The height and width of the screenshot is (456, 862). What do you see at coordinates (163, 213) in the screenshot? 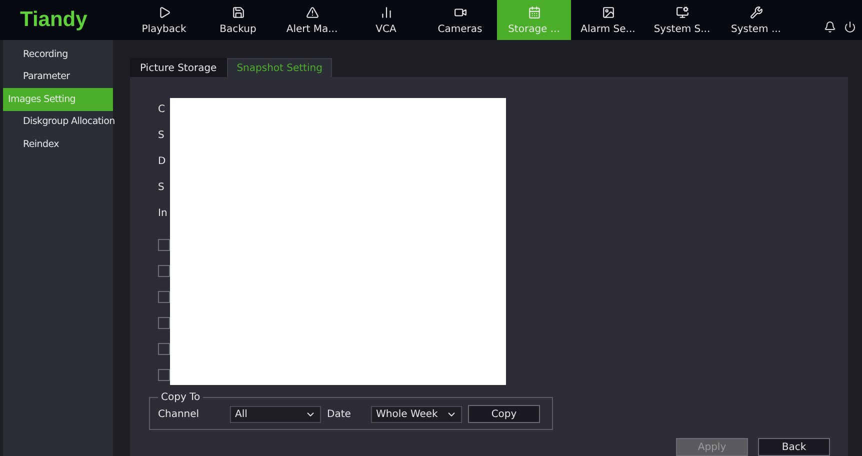
I see `field-label: In` at bounding box center [163, 213].